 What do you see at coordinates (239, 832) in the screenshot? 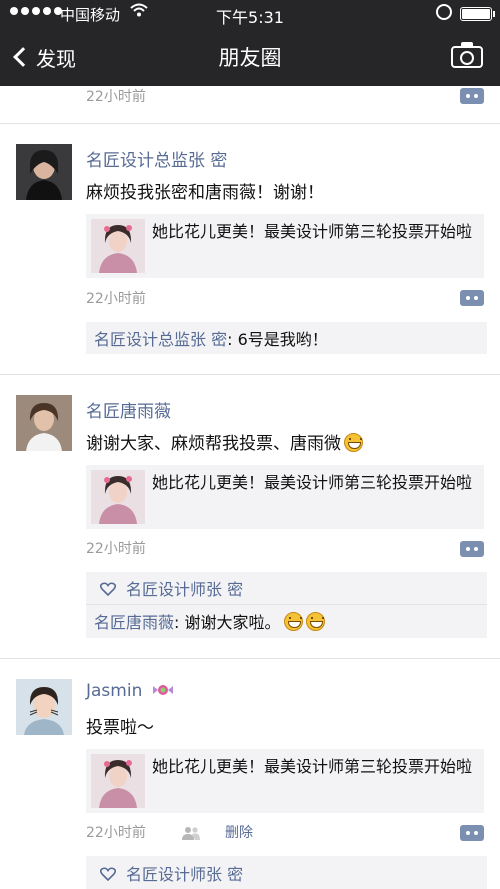
I see `delete-button: 删除` at bounding box center [239, 832].